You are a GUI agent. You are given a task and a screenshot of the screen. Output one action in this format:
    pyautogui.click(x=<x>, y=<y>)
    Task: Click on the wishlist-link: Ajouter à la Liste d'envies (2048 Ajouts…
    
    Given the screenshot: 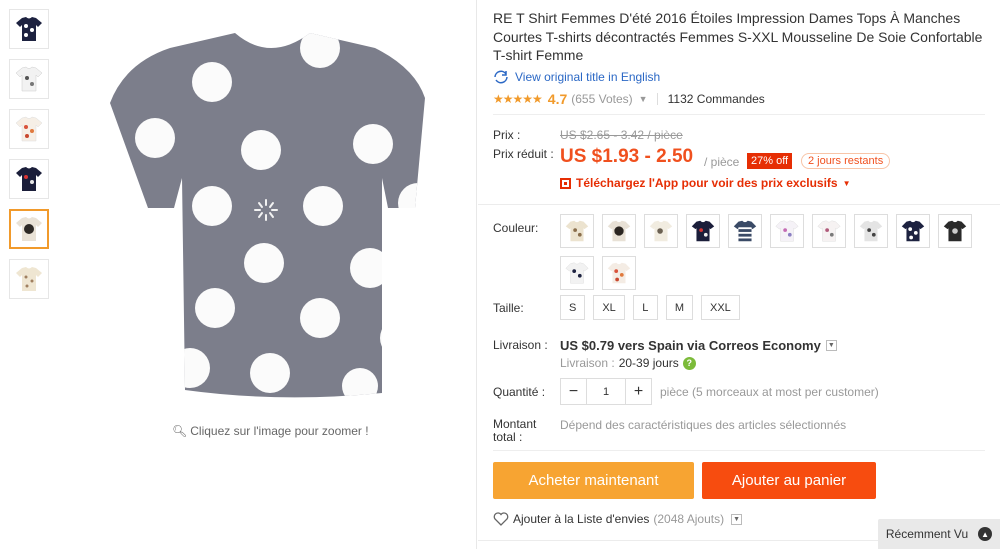 What is the action you would take?
    pyautogui.click(x=618, y=519)
    